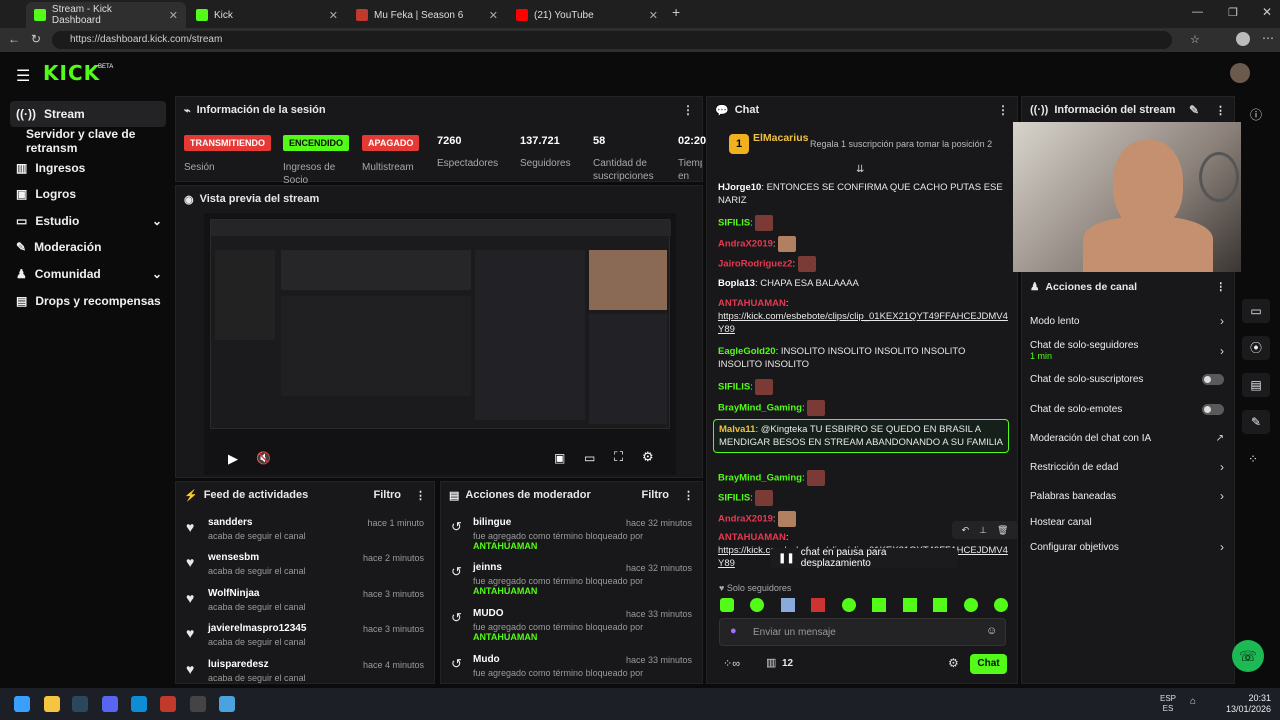 Image resolution: width=1280 pixels, height=720 pixels. What do you see at coordinates (168, 704) in the screenshot?
I see `app-icon` at bounding box center [168, 704].